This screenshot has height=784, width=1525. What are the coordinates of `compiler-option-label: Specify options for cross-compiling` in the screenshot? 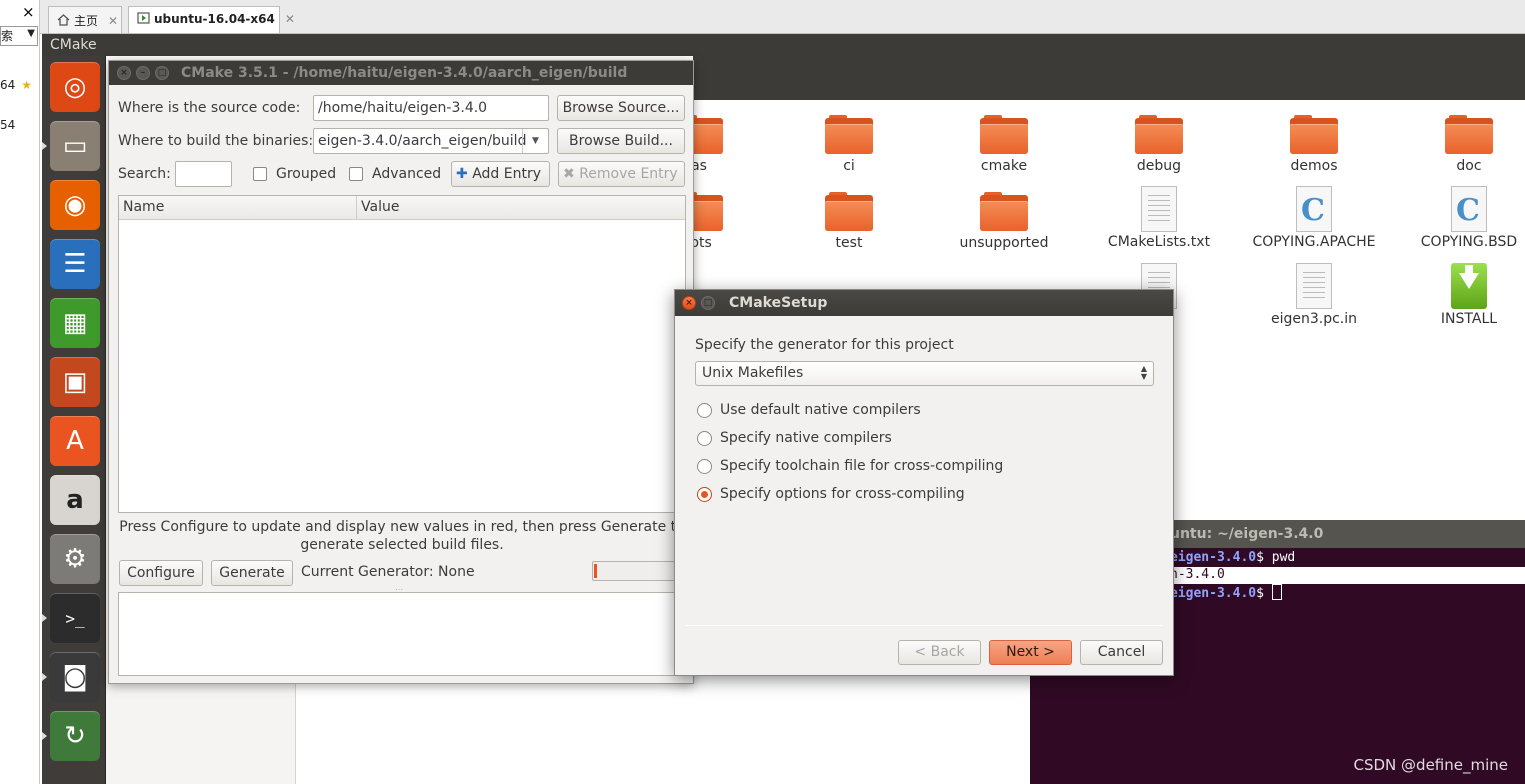 It's located at (842, 494).